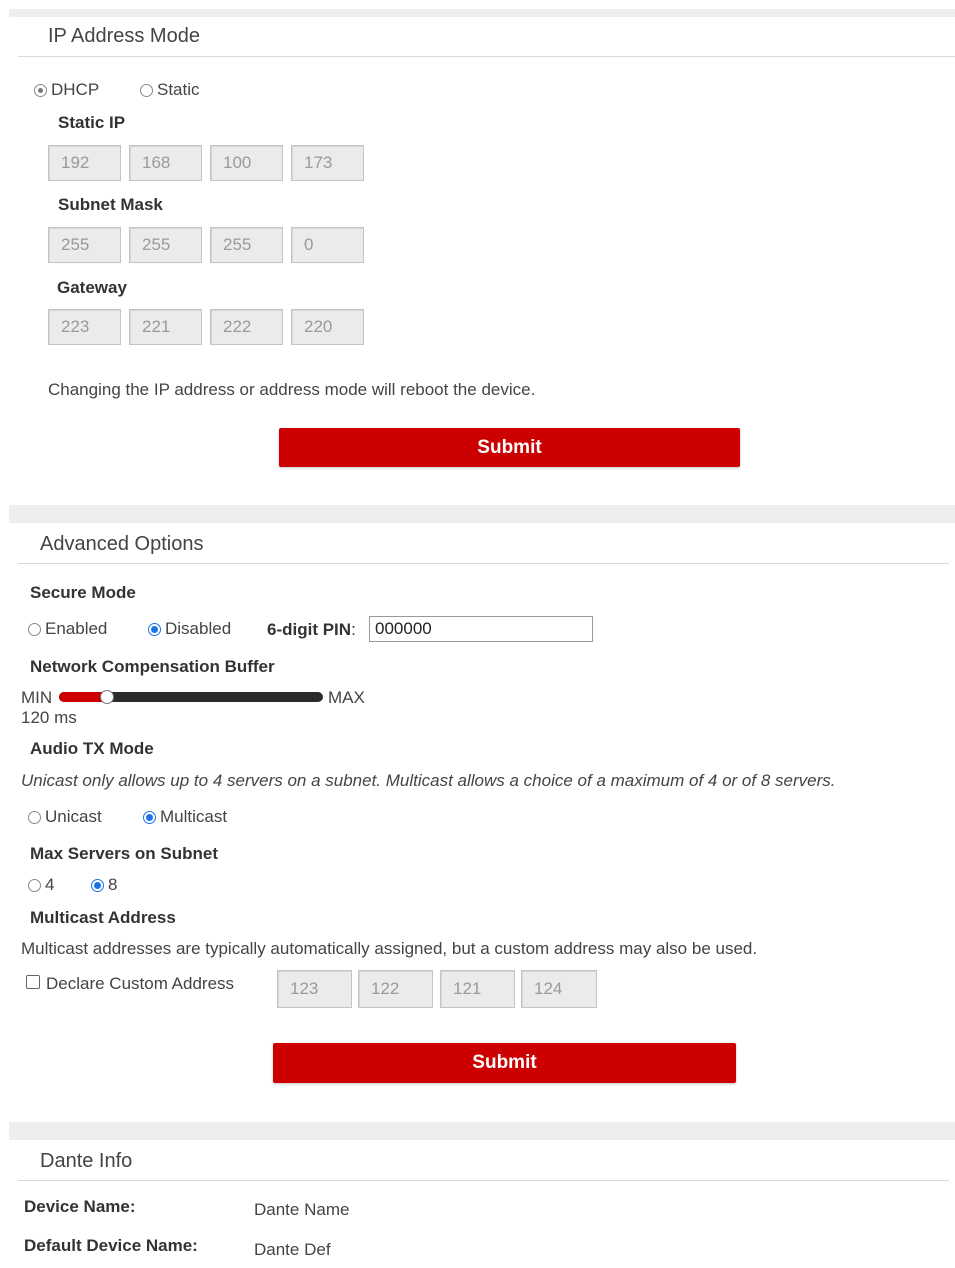  What do you see at coordinates (113, 884) in the screenshot?
I see `max-8-label: 8` at bounding box center [113, 884].